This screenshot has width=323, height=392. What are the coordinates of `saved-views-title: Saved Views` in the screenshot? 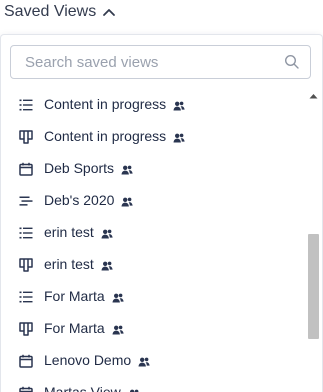 It's located at (50, 12).